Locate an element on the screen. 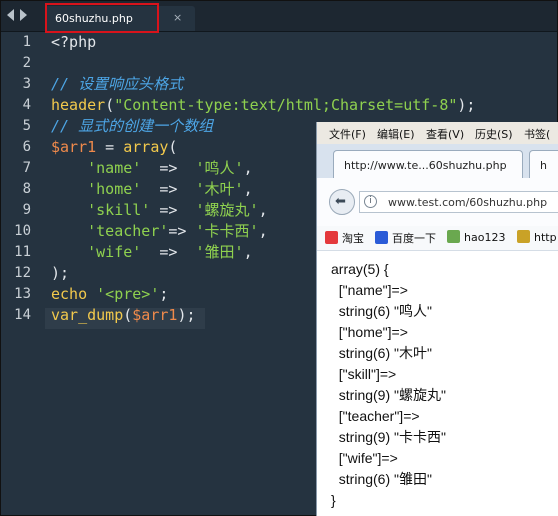 The height and width of the screenshot is (516, 558). menu-view: 查看(V) is located at coordinates (445, 134).